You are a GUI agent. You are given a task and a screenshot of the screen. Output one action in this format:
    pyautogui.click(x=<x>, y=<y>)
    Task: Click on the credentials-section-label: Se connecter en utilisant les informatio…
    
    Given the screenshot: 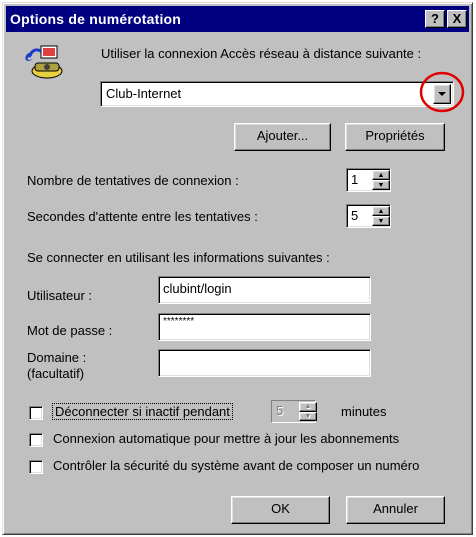 What is the action you would take?
    pyautogui.click(x=178, y=257)
    